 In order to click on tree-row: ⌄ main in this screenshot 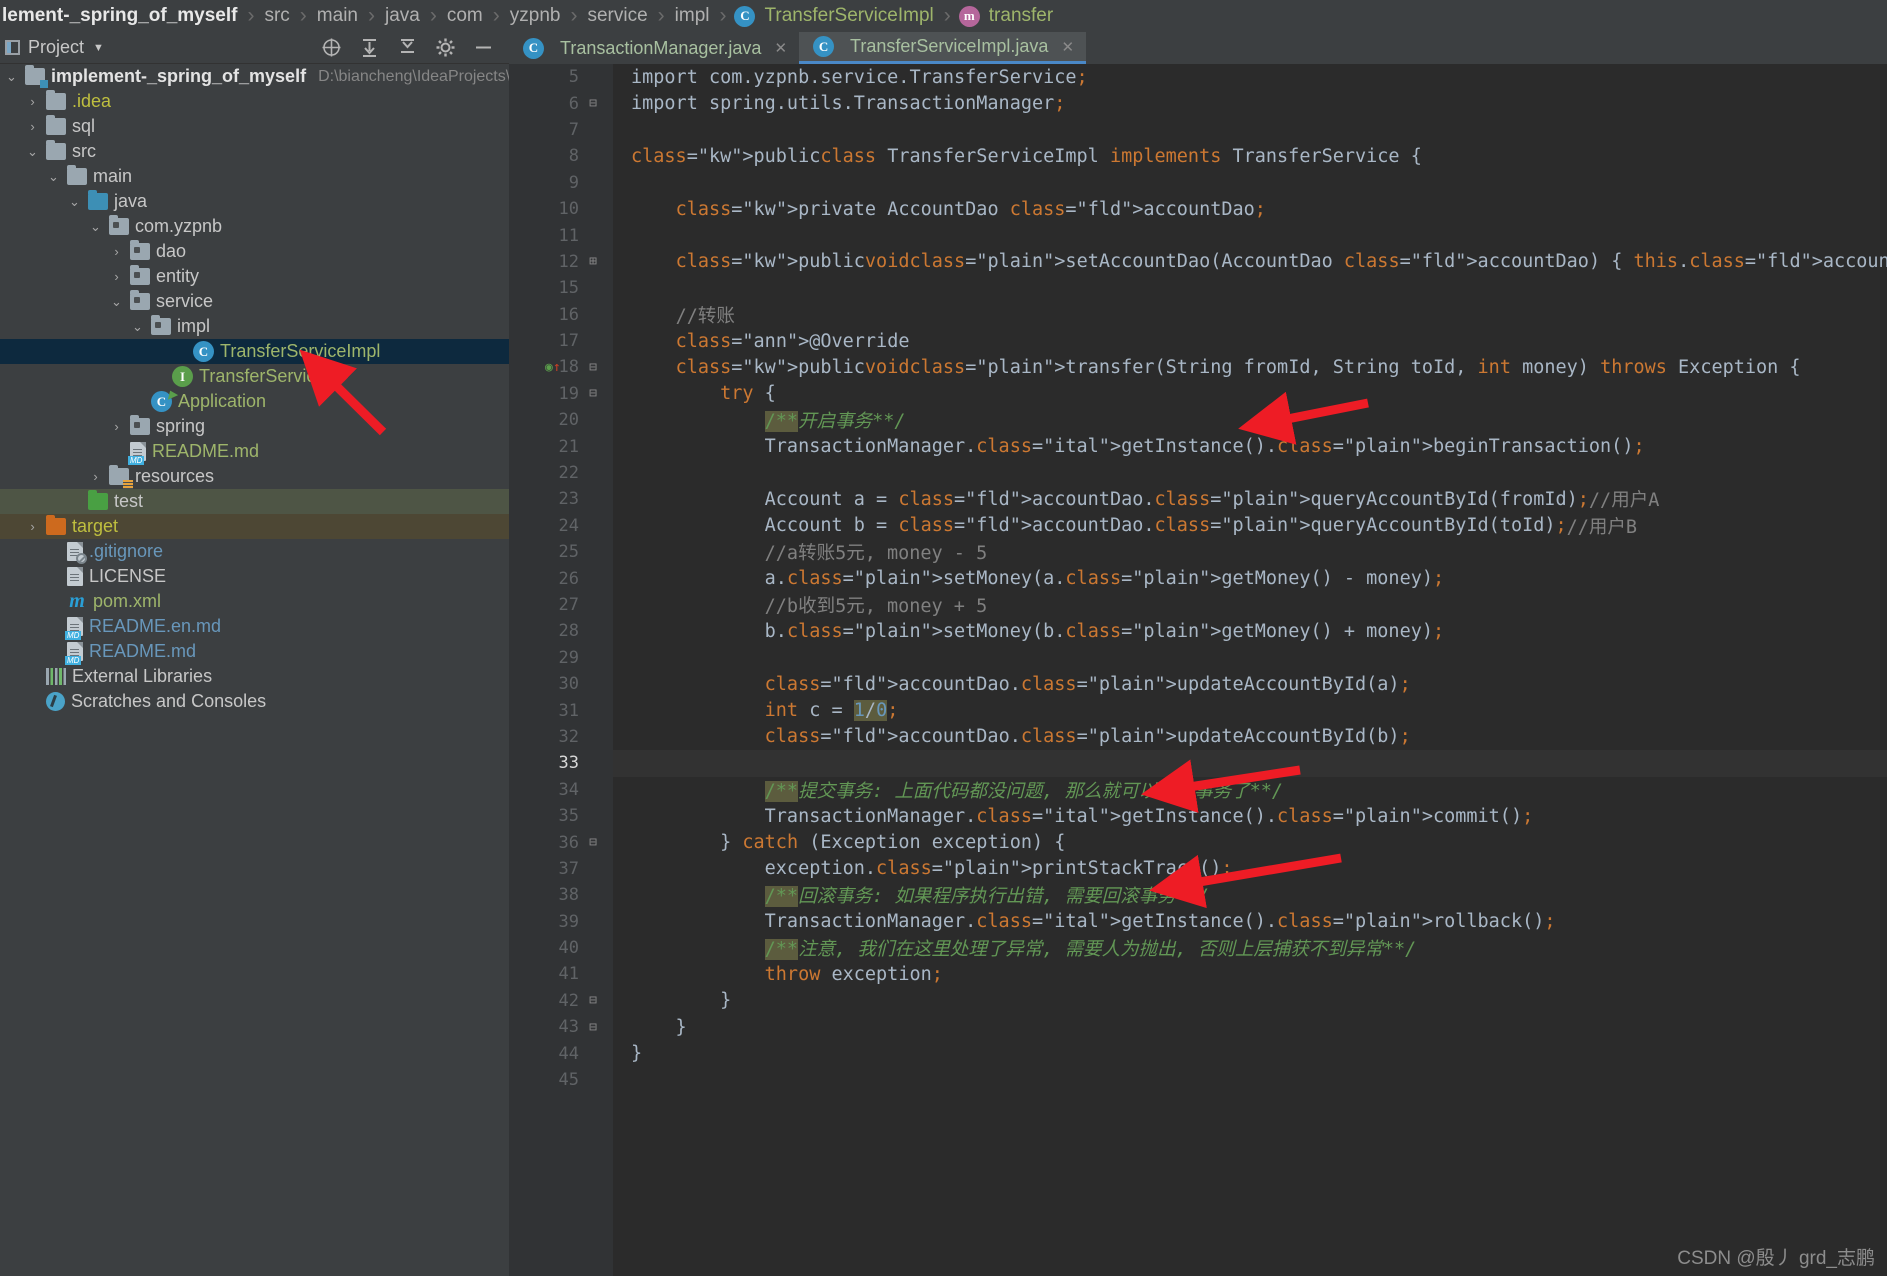, I will do `click(254, 176)`.